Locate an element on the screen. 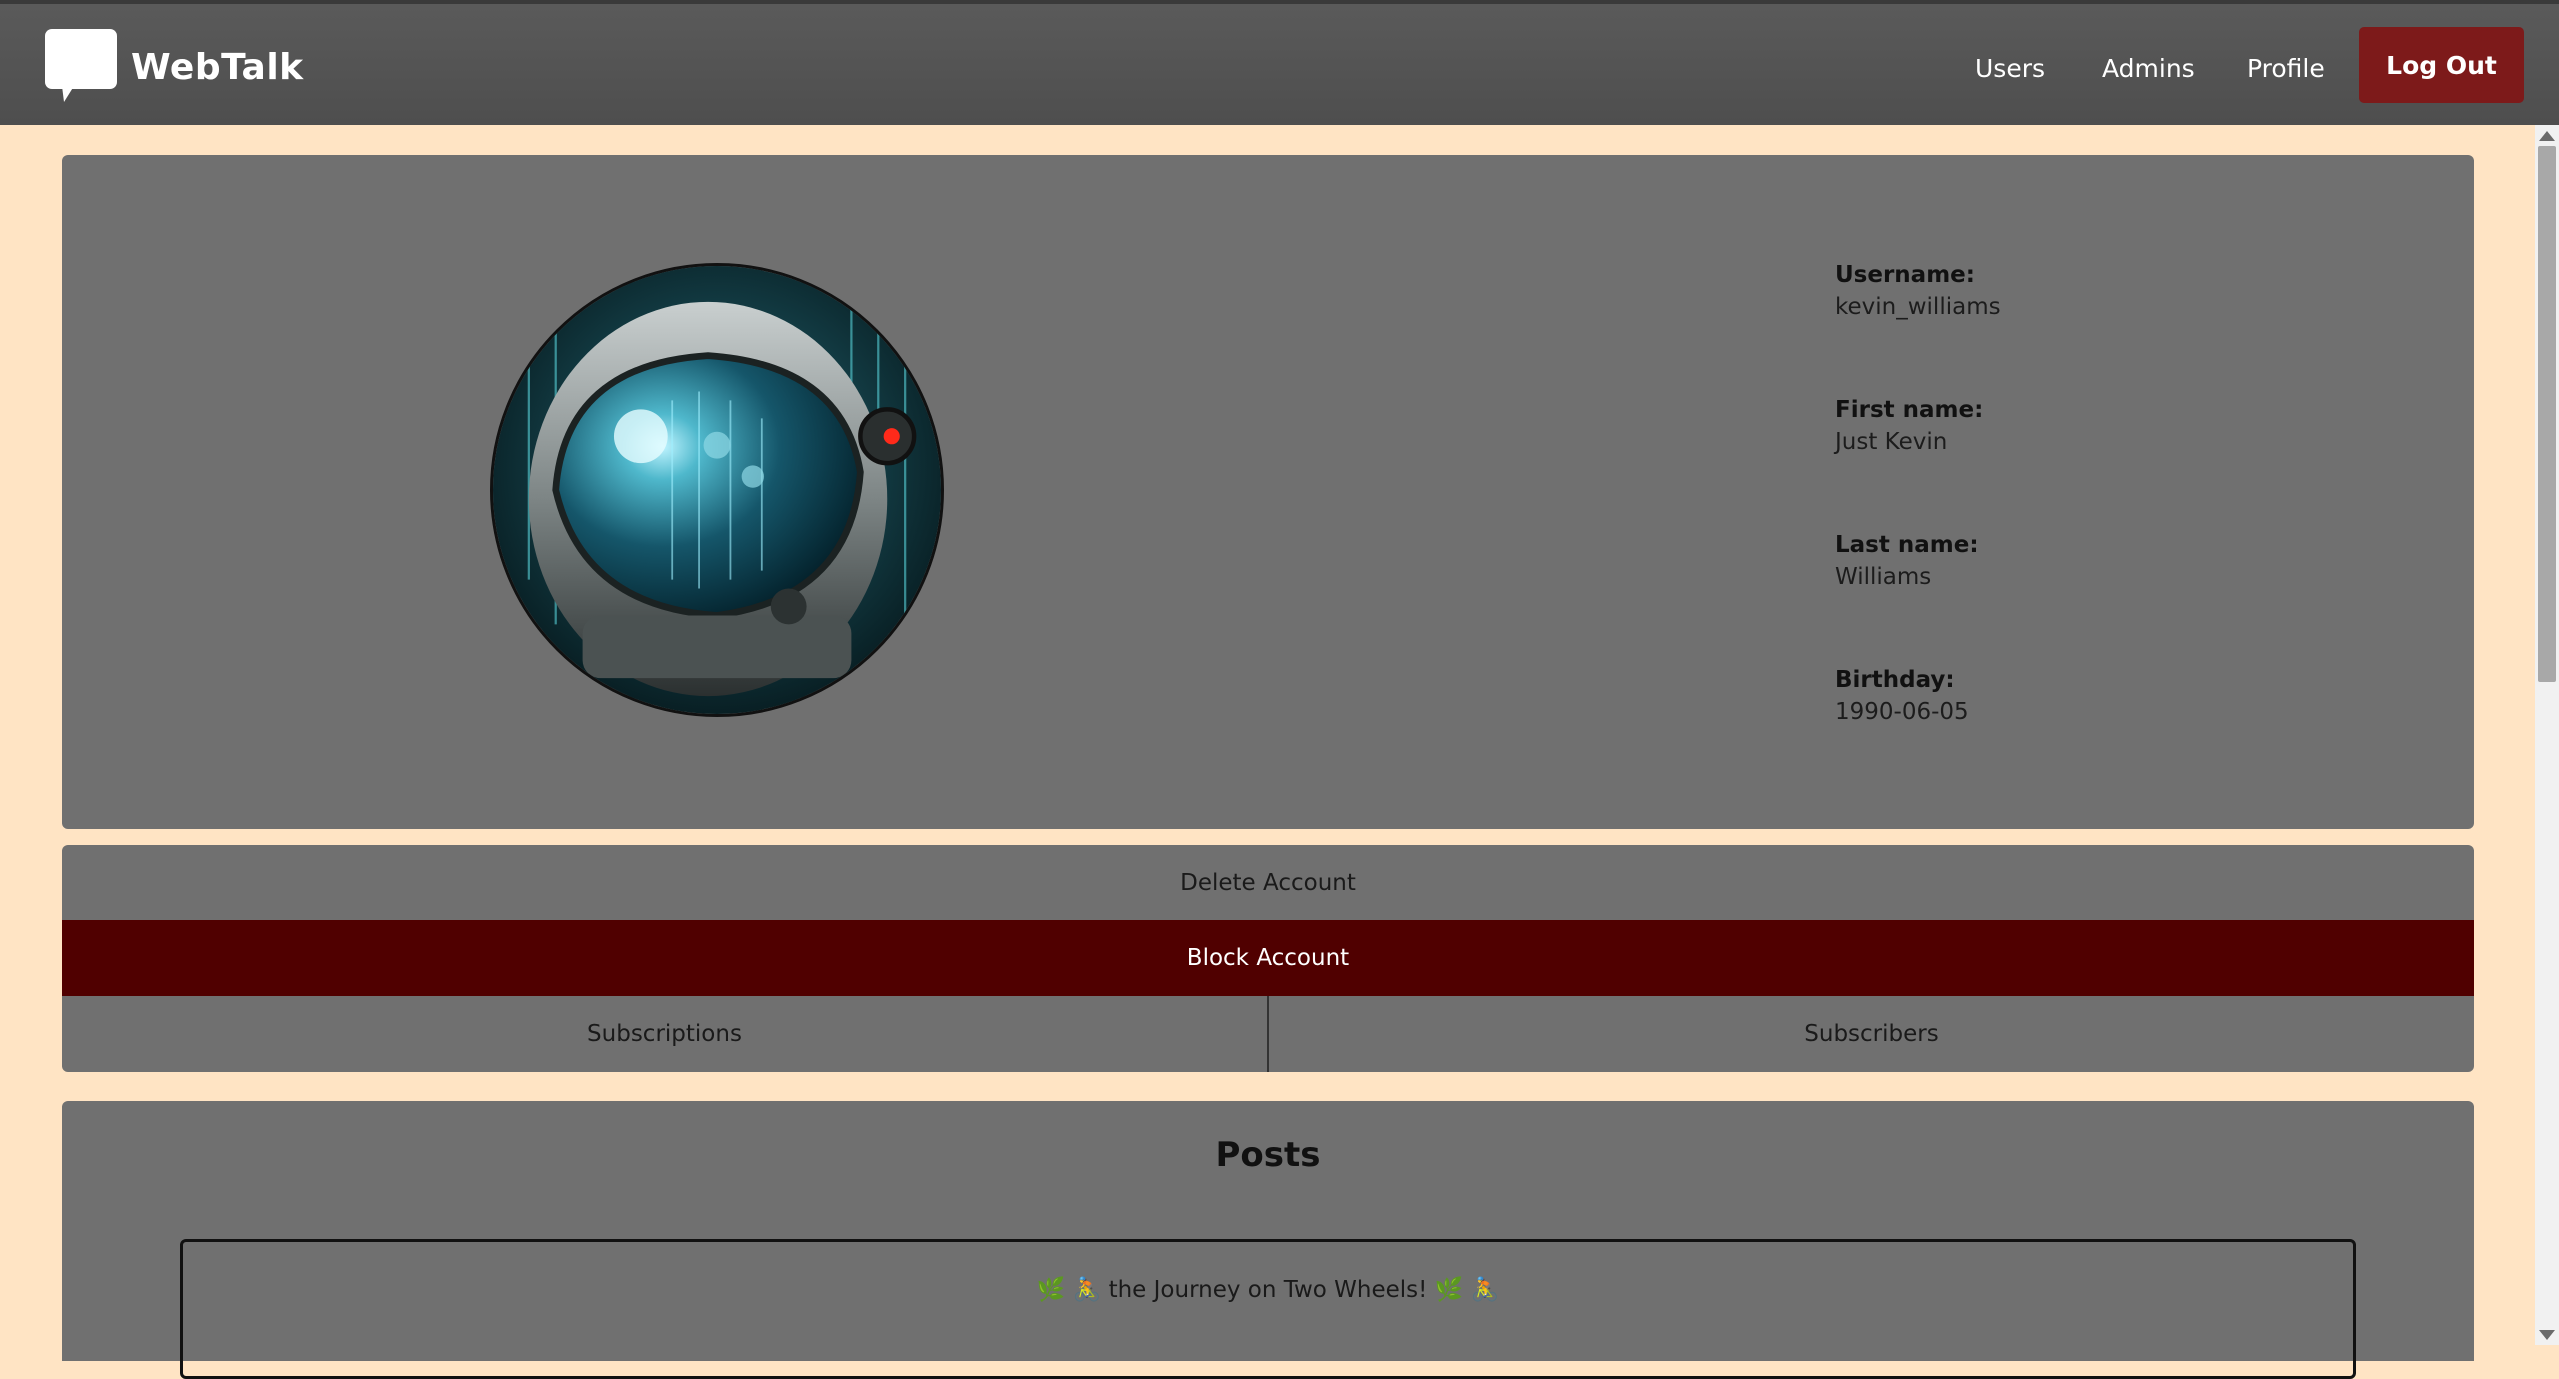 This screenshot has width=2559, height=1379. block-account-button: Block Account is located at coordinates (1268, 958).